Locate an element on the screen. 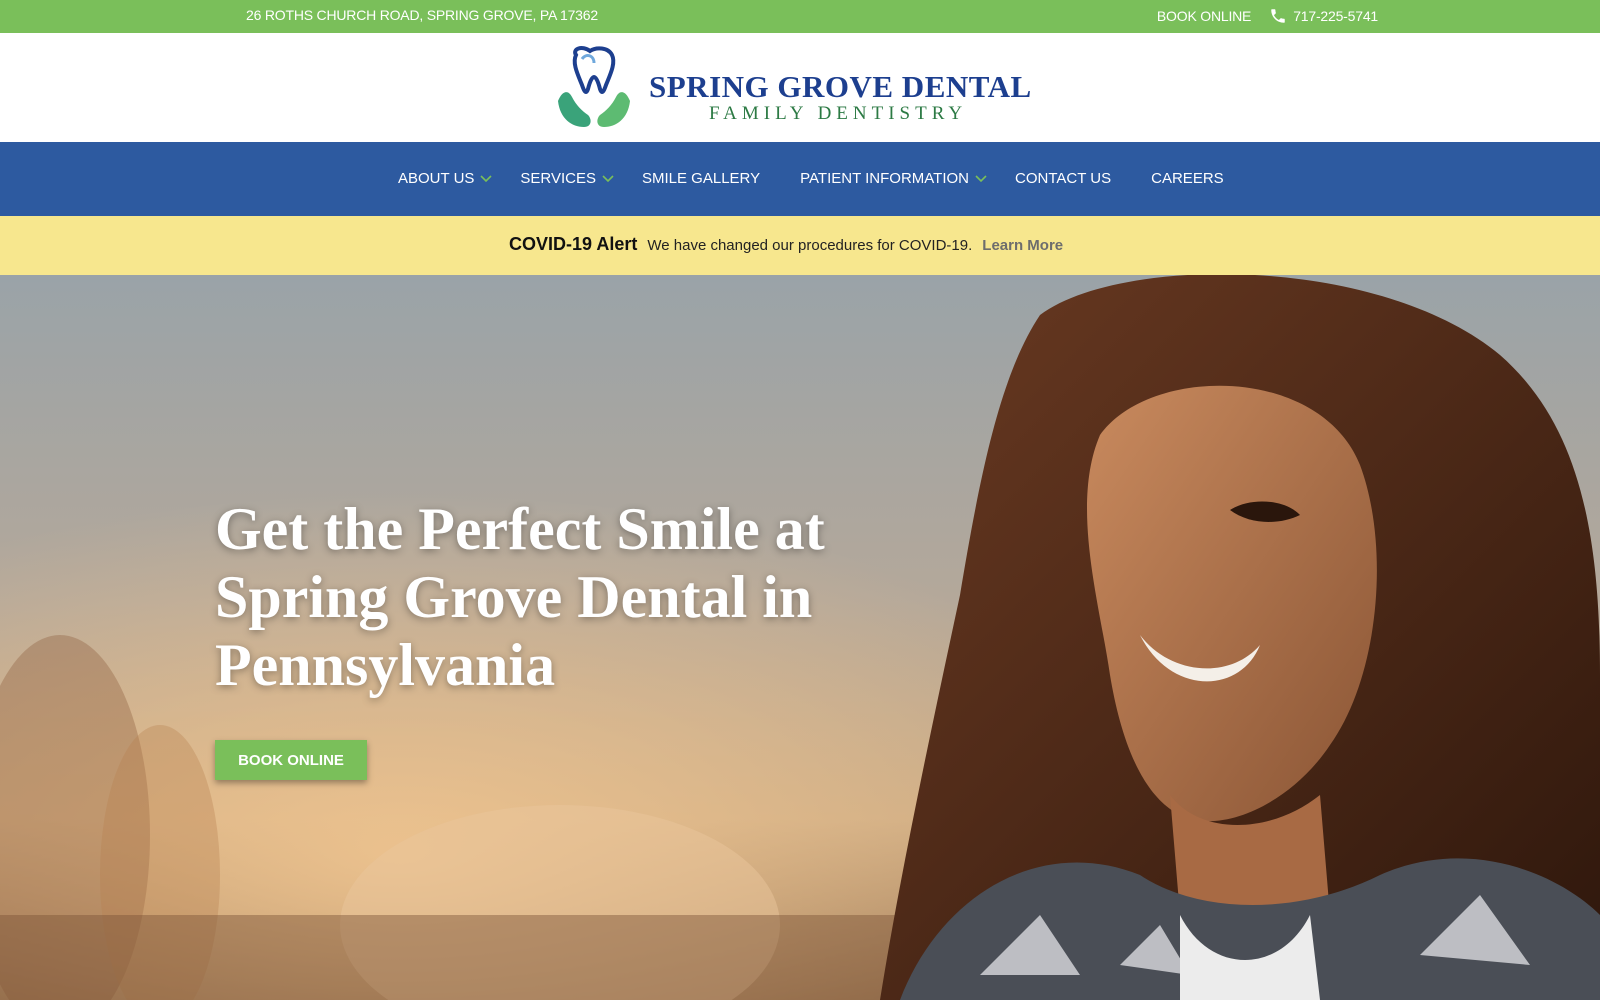 The height and width of the screenshot is (1000, 1600). phone-link: 717-225-5741 is located at coordinates (1335, 16).